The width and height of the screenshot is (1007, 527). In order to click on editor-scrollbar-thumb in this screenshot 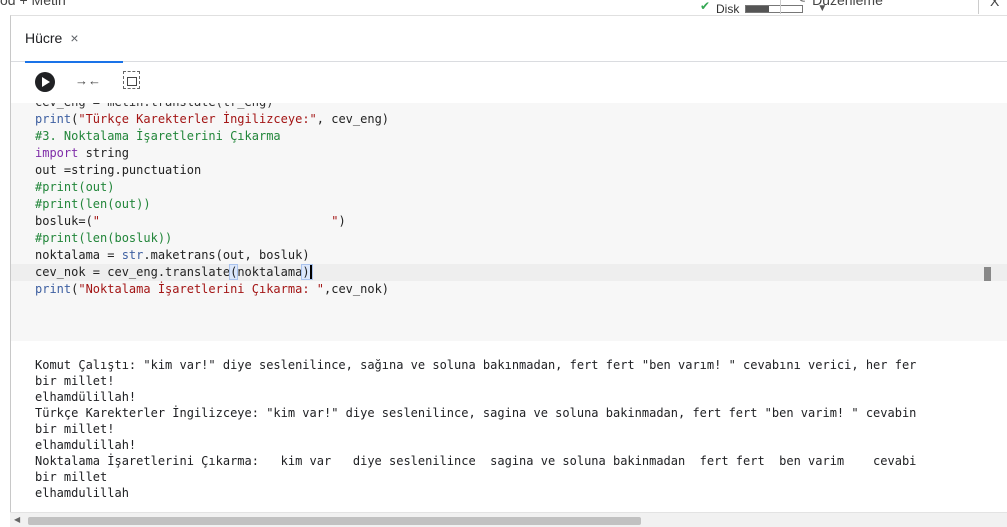, I will do `click(987, 274)`.